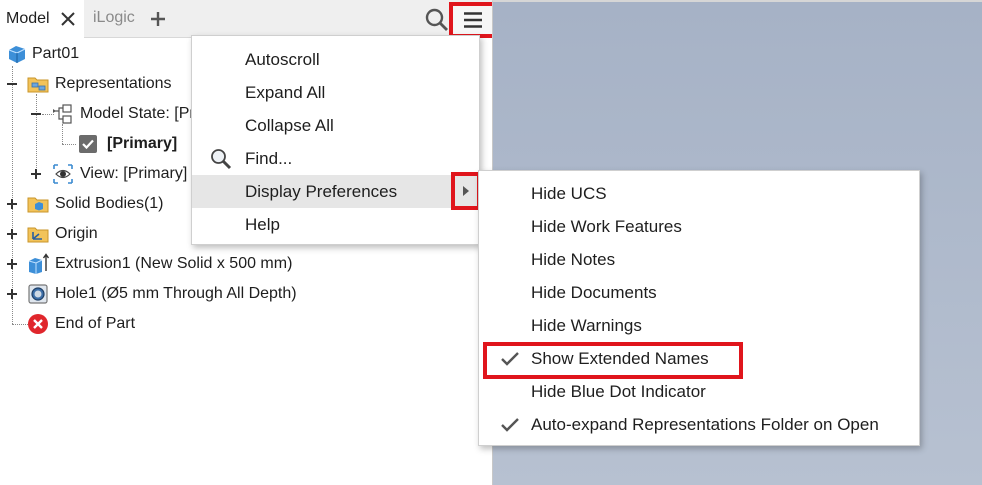 This screenshot has width=982, height=485. I want to click on menu-item-label: Autoscroll, so click(282, 59).